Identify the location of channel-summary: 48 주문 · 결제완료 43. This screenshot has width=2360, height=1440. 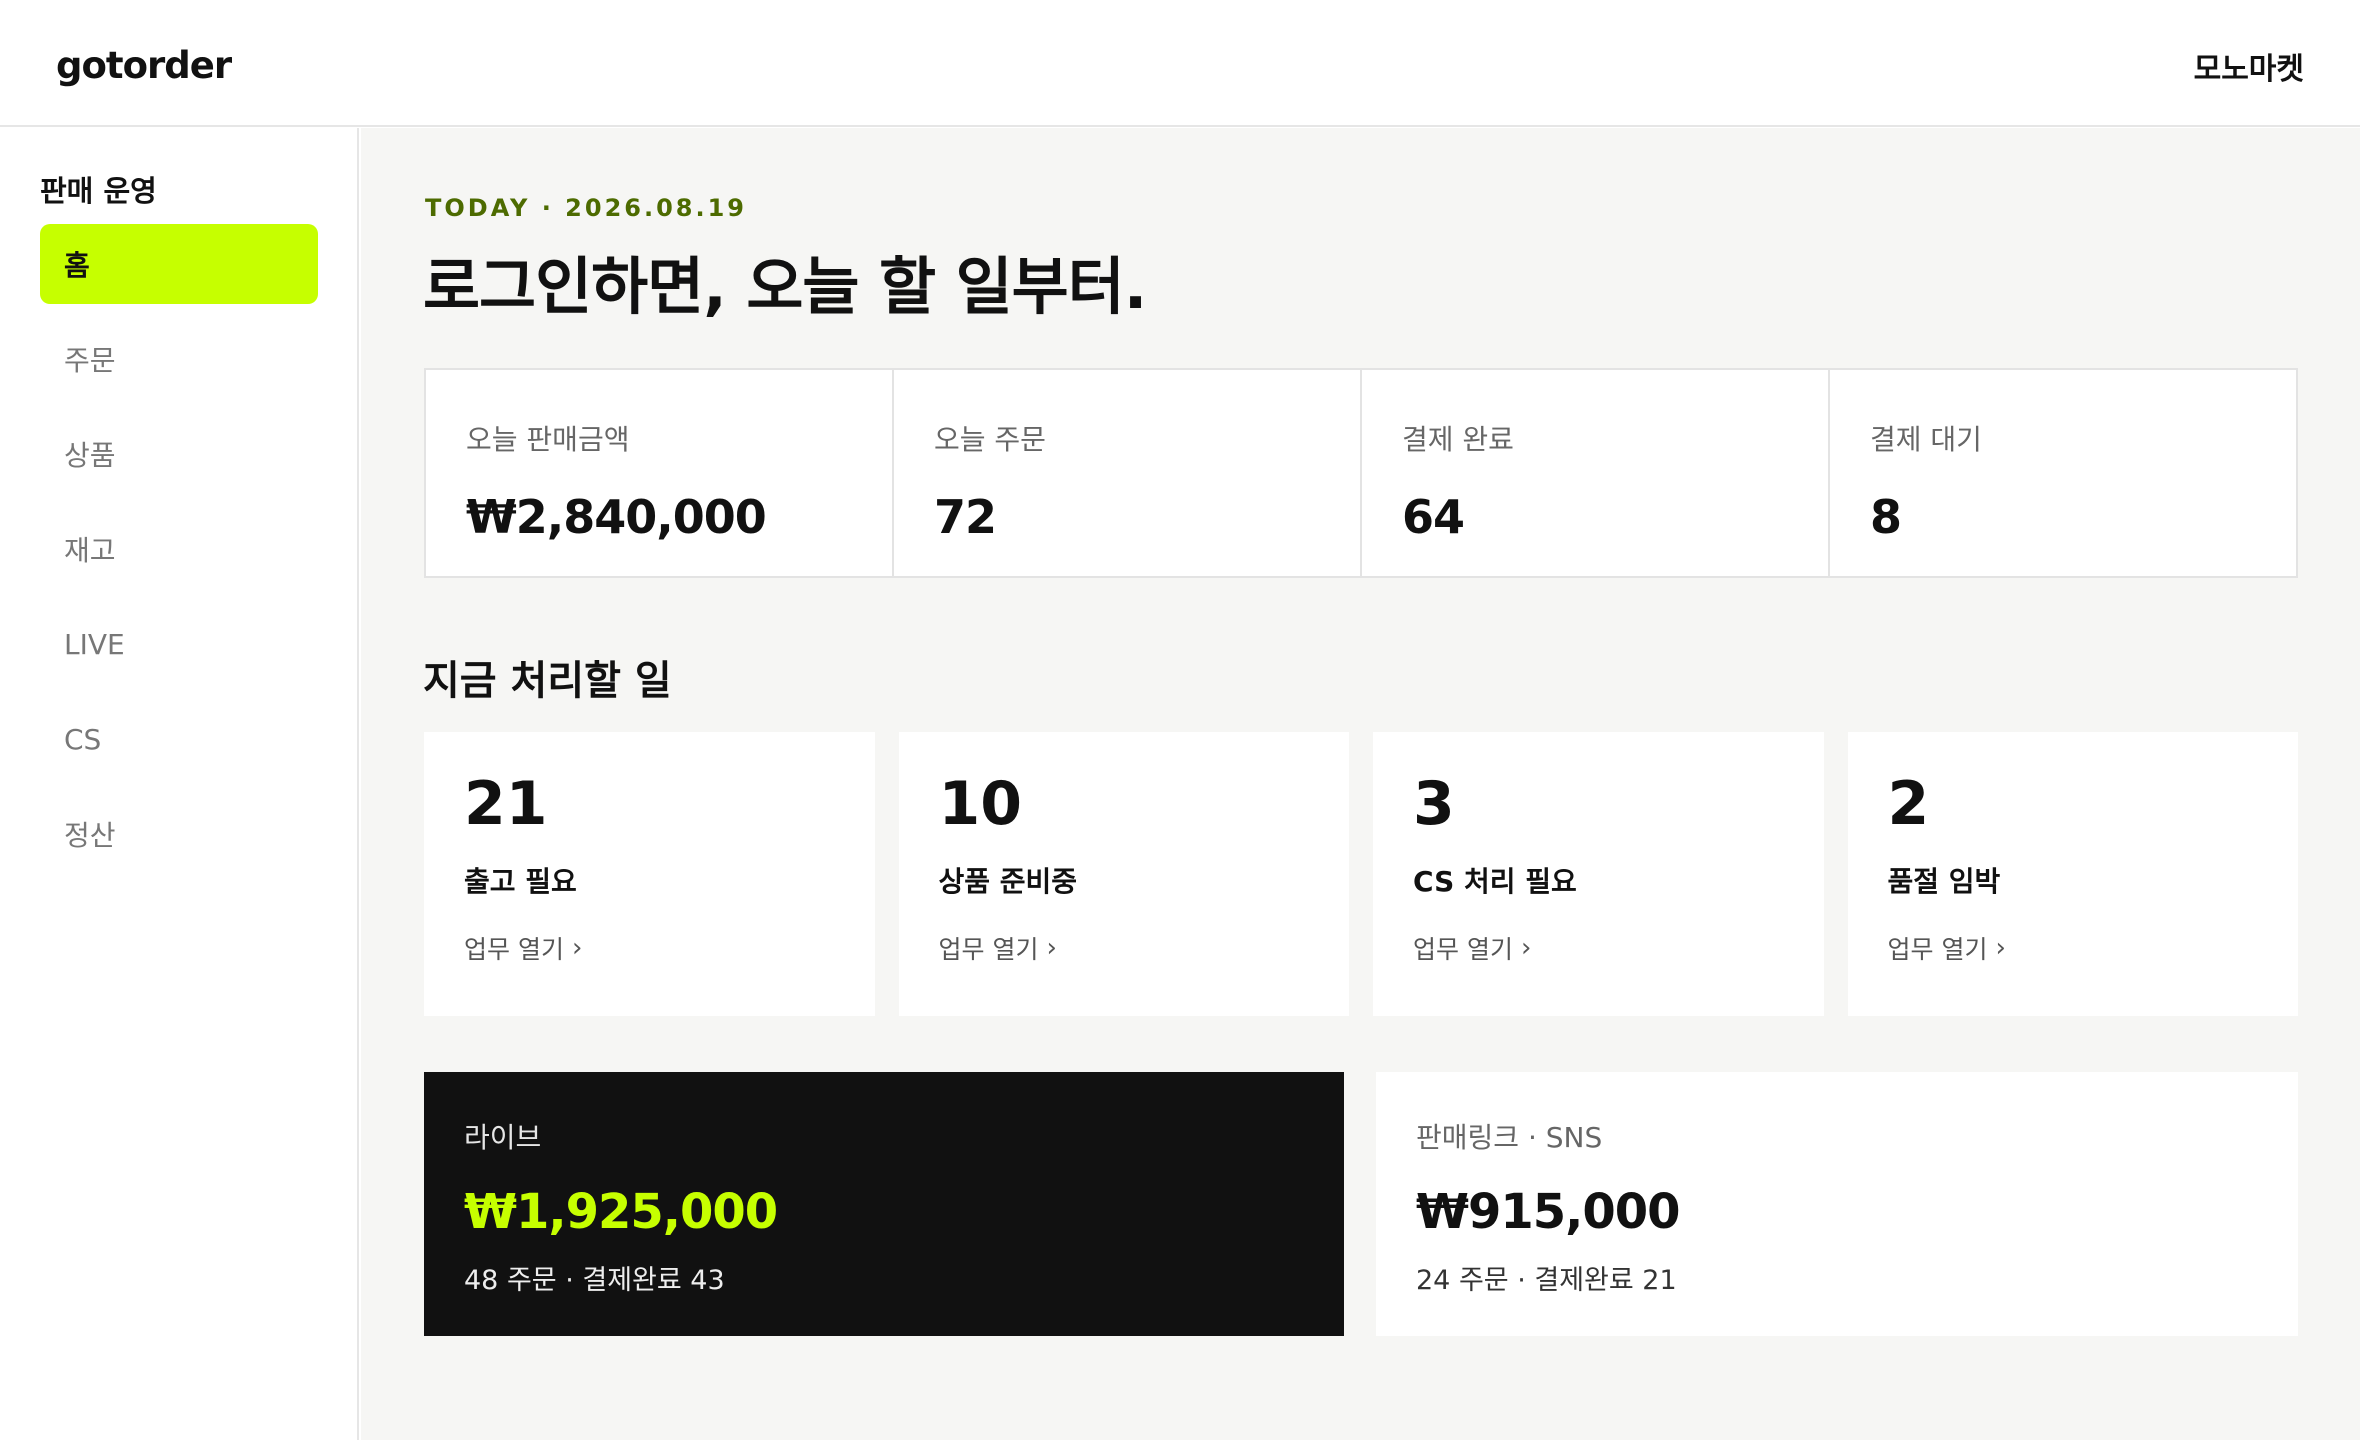
(594, 1280).